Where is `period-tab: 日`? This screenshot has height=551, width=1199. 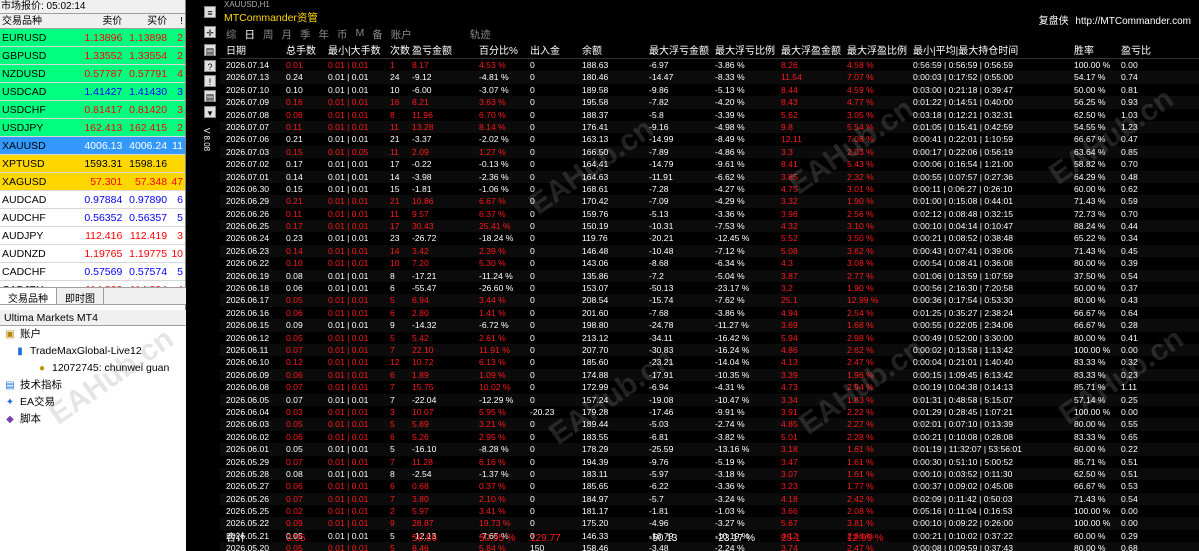 period-tab: 日 is located at coordinates (250, 34).